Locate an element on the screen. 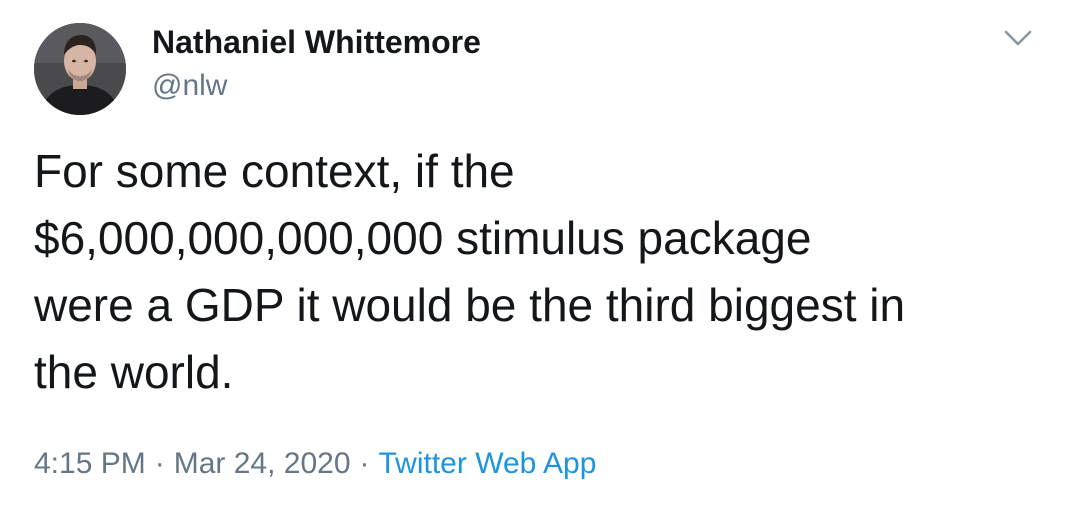 The width and height of the screenshot is (1070, 518). avatar is located at coordinates (80, 69).